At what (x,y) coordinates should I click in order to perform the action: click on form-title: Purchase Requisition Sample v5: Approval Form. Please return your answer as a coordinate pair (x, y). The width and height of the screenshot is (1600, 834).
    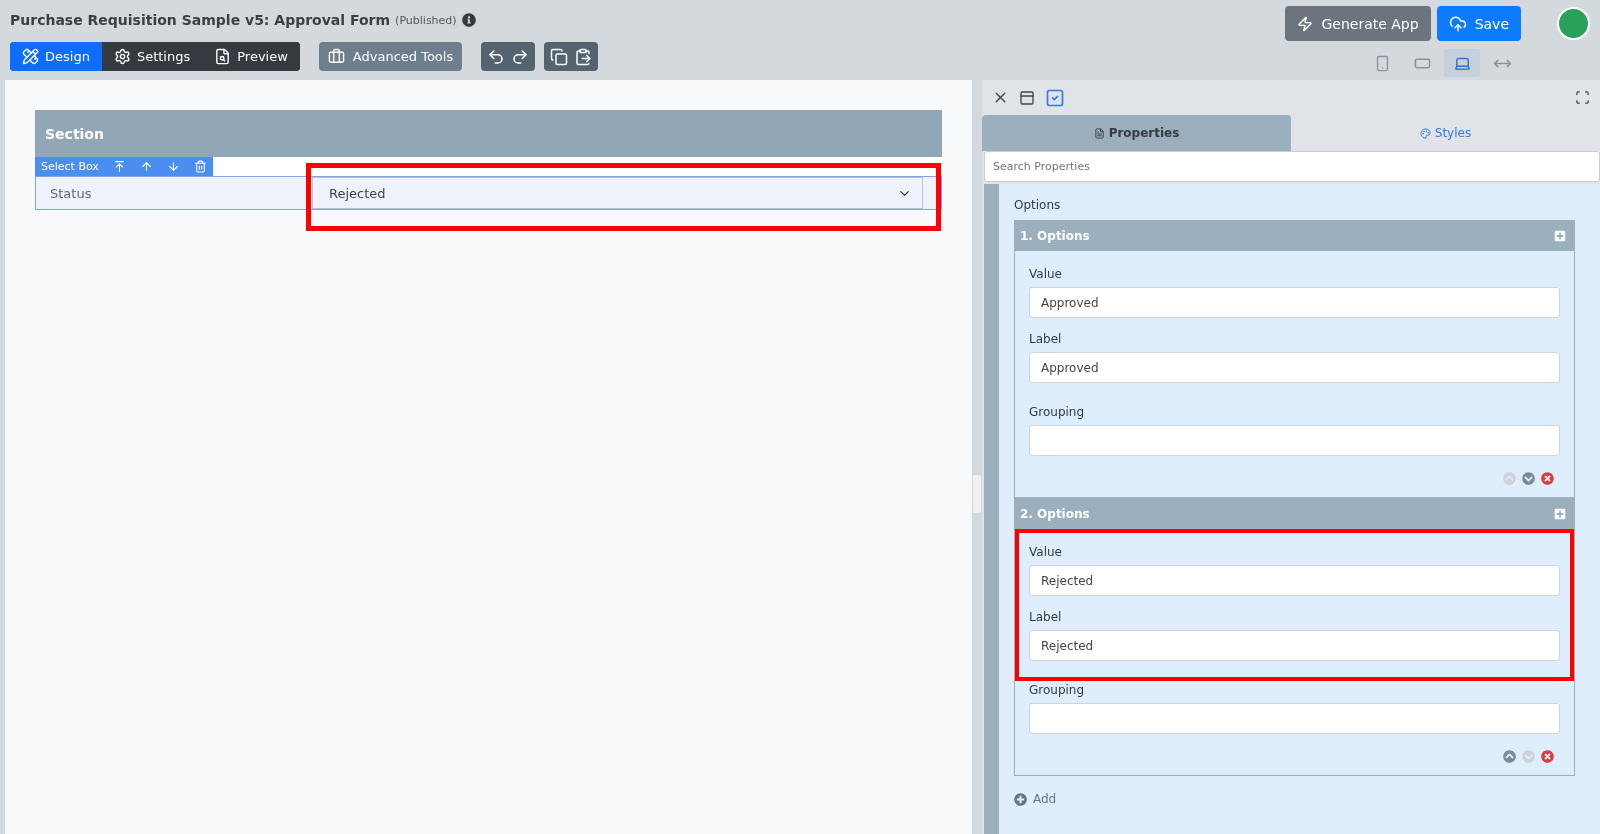
    Looking at the image, I should click on (200, 20).